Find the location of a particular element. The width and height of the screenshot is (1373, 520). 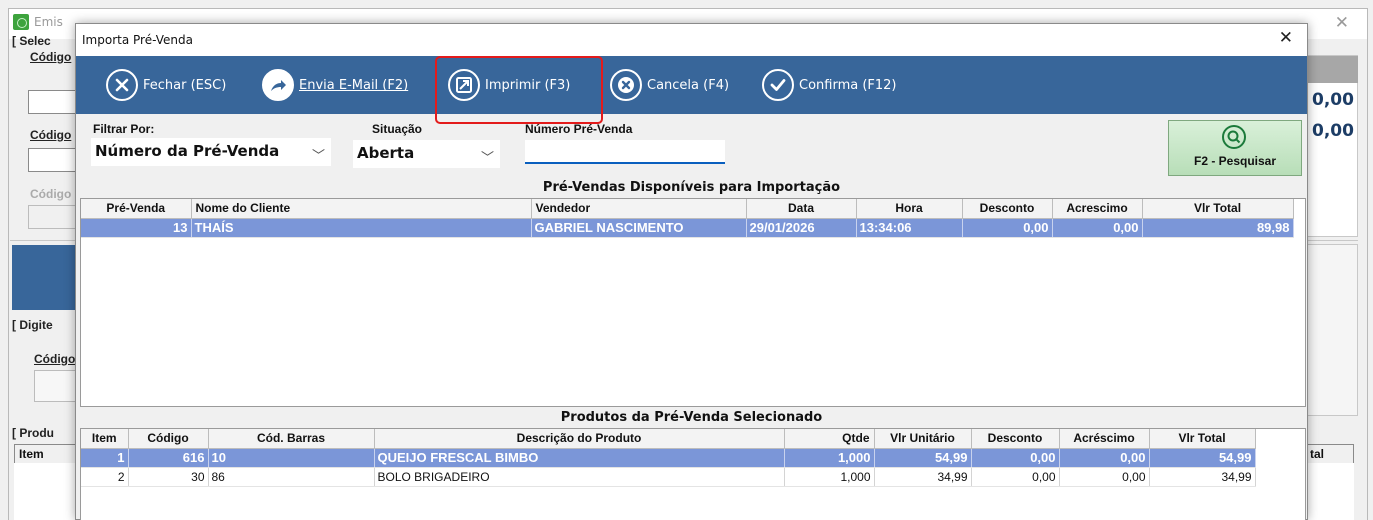

bg-header-item: Item is located at coordinates (31, 454).